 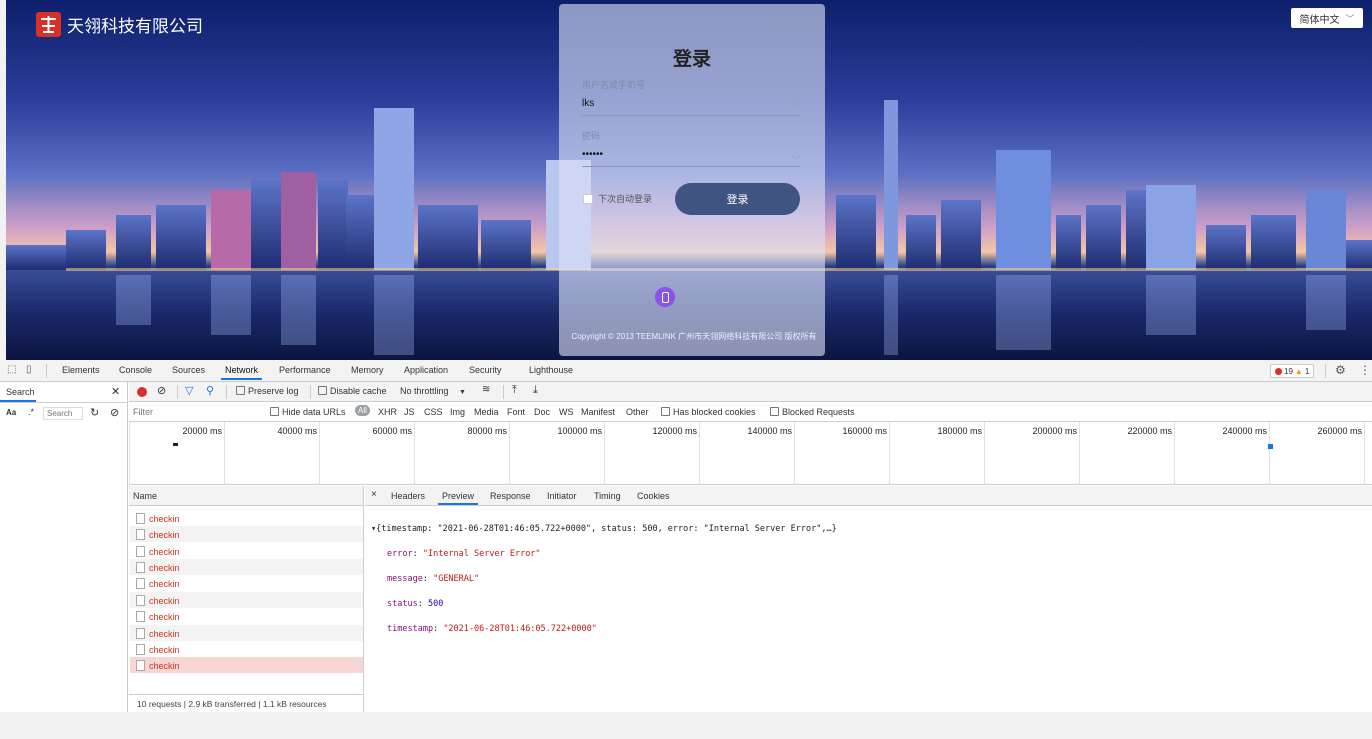 I want to click on filter-icon: ▽, so click(x=189, y=390).